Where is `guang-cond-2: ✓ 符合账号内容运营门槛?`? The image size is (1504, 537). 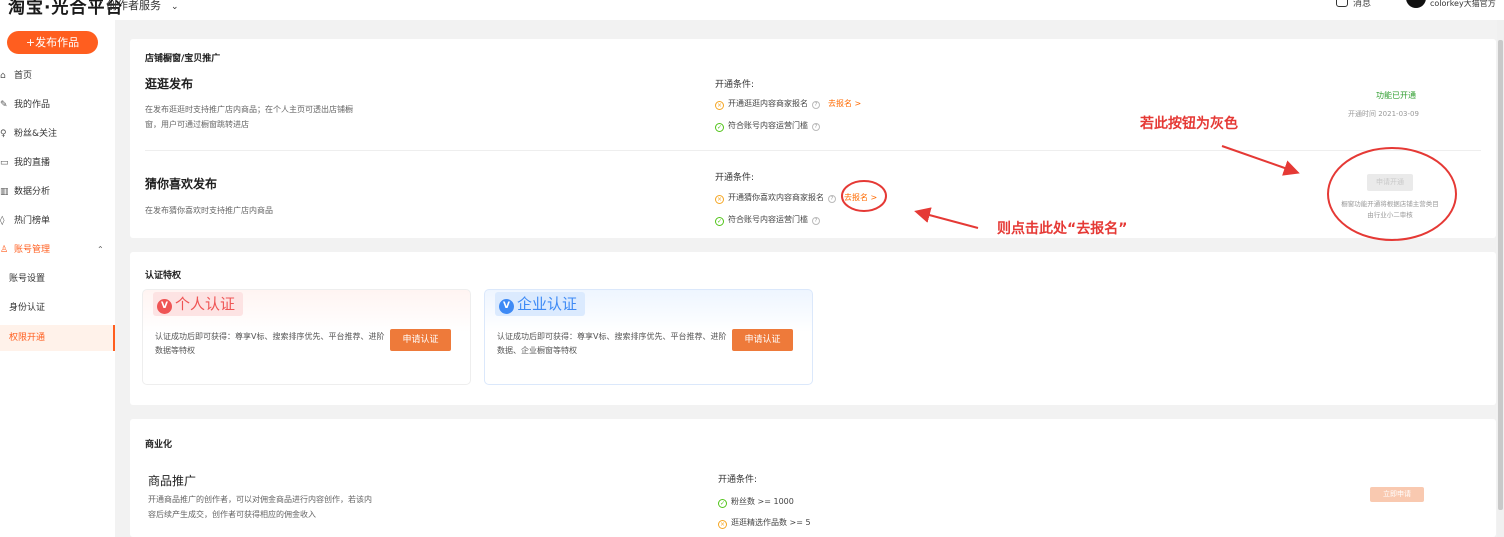 guang-cond-2: ✓ 符合账号内容运营门槛? is located at coordinates (767, 126).